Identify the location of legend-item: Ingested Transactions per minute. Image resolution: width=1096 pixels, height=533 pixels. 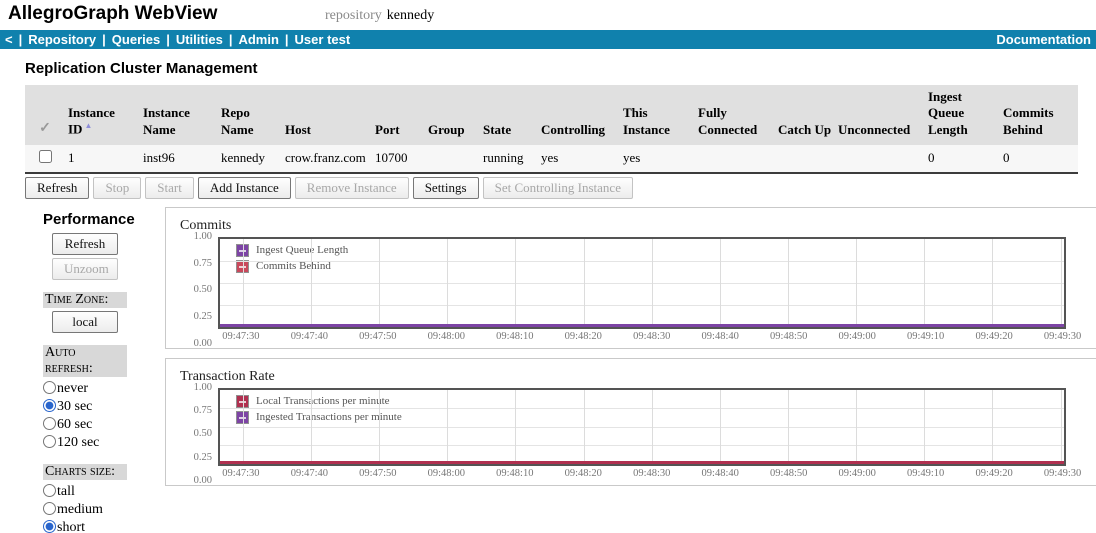
(319, 417).